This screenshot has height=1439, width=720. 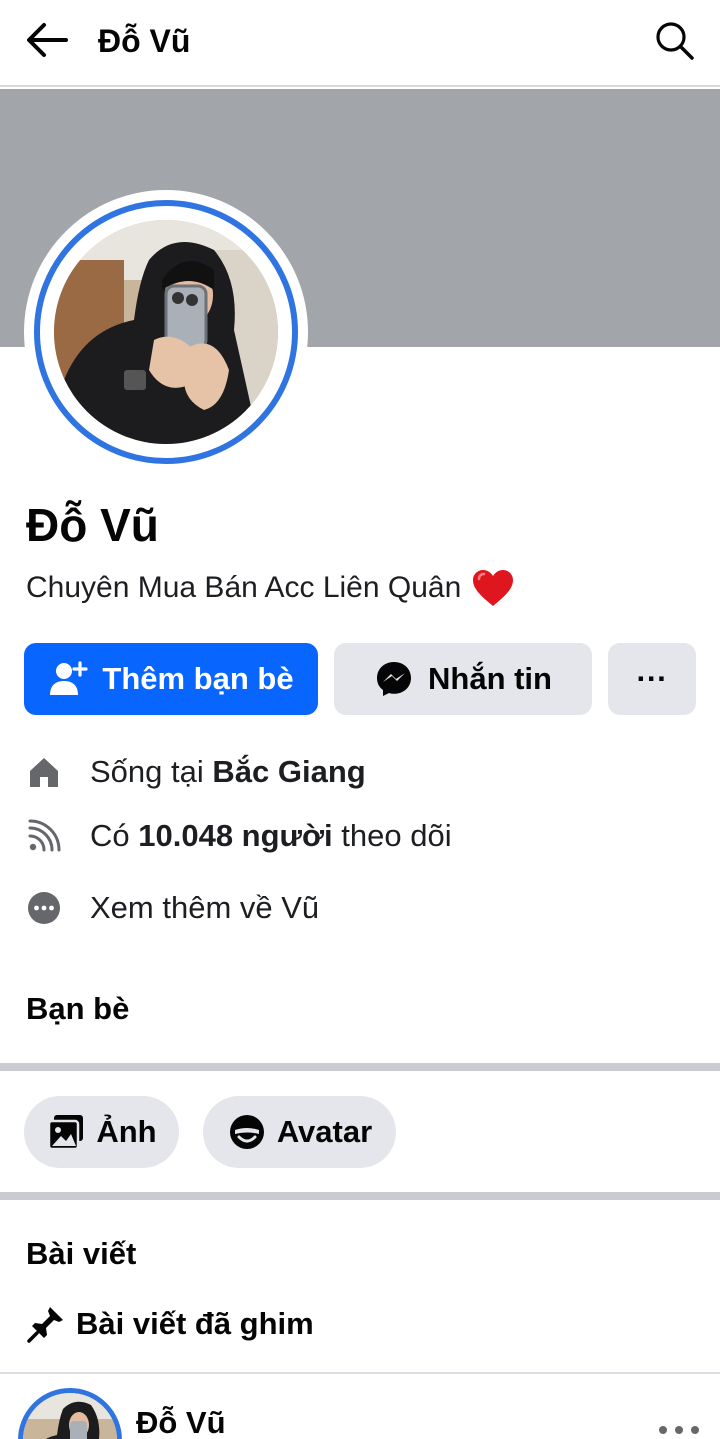 What do you see at coordinates (81, 1253) in the screenshot?
I see `posts-section-title: Bài viết` at bounding box center [81, 1253].